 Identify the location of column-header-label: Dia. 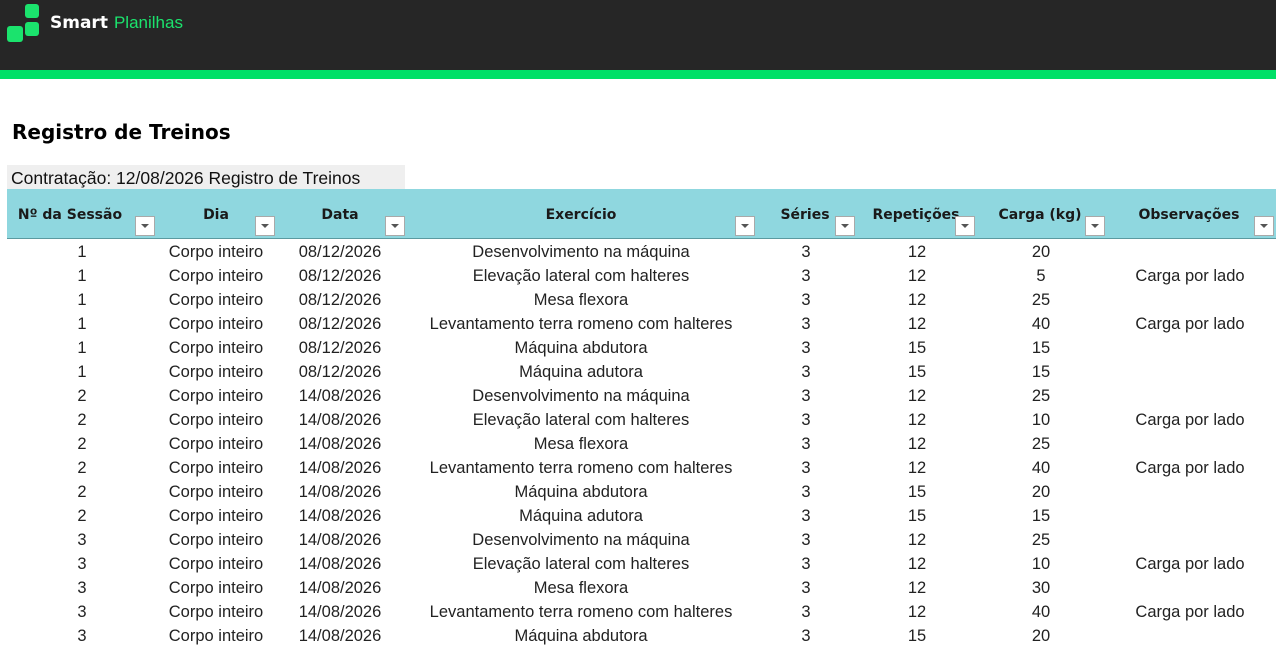
(216, 215).